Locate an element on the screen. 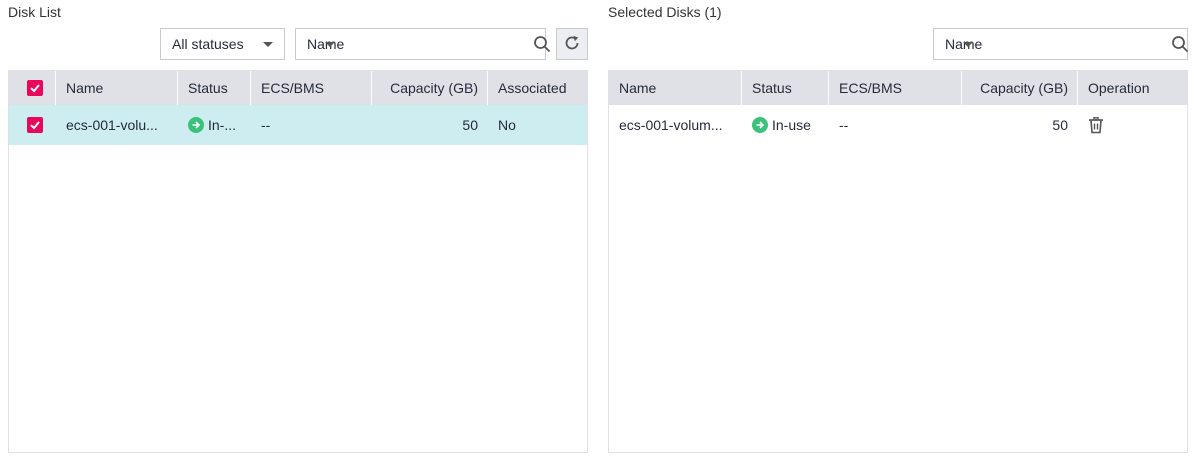 This screenshot has width=1199, height=462. status-filter-label: All statuses is located at coordinates (208, 44).